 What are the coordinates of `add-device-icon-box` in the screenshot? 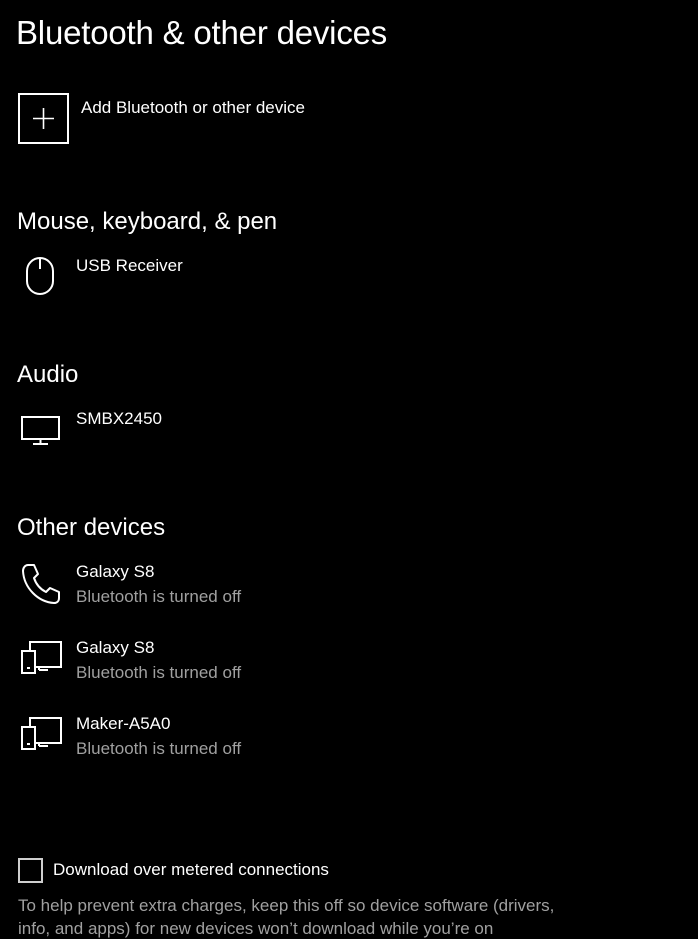 It's located at (43, 118).